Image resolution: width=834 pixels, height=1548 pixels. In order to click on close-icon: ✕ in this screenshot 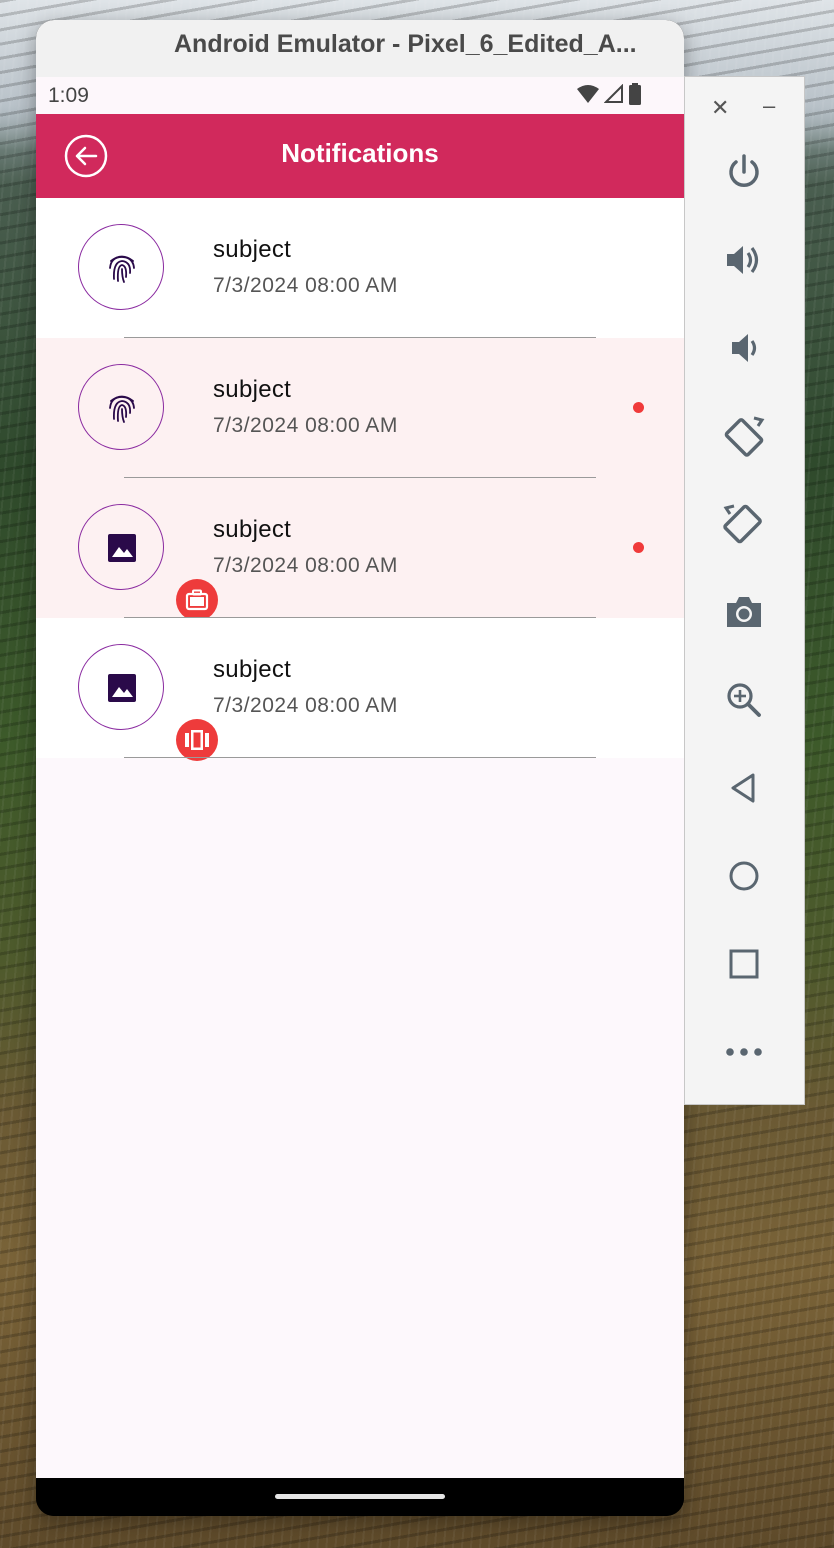, I will do `click(720, 108)`.